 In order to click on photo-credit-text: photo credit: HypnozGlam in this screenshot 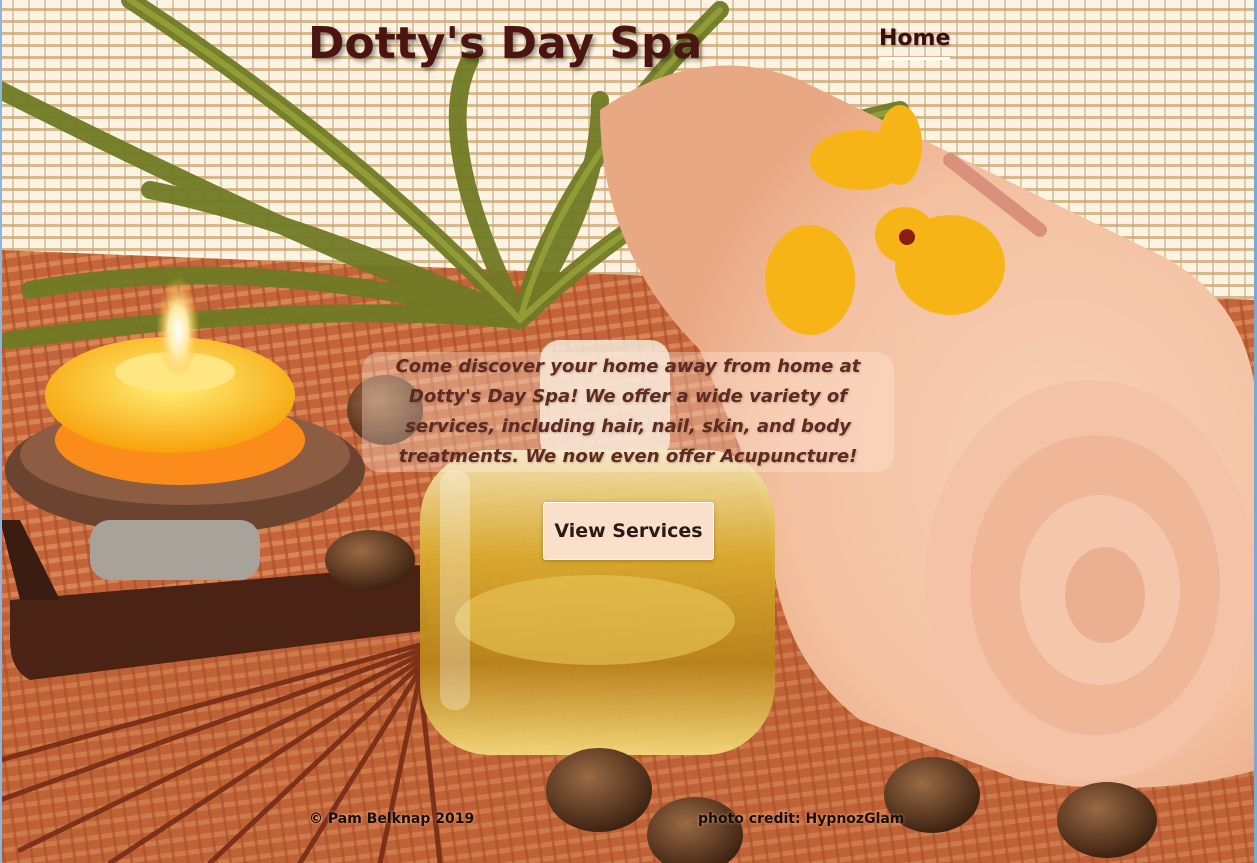, I will do `click(801, 819)`.